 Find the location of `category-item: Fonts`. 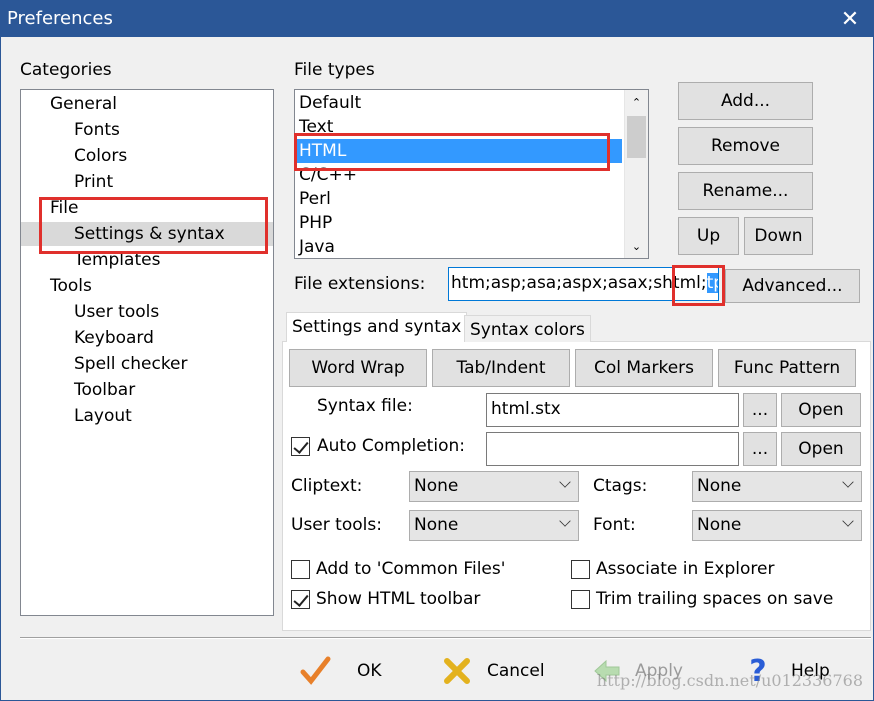

category-item: Fonts is located at coordinates (97, 130).